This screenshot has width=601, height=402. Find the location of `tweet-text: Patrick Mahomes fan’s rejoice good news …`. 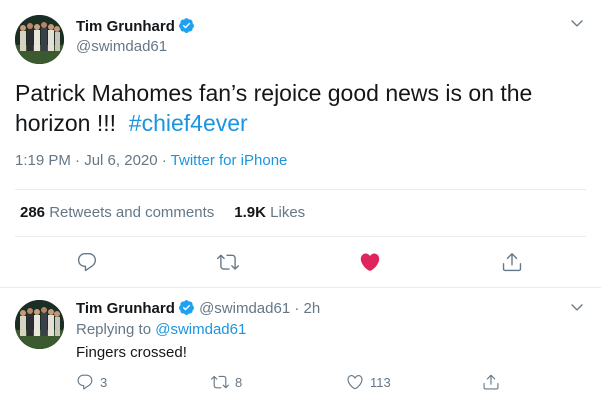

tweet-text: Patrick Mahomes fan’s rejoice good news … is located at coordinates (300, 108).